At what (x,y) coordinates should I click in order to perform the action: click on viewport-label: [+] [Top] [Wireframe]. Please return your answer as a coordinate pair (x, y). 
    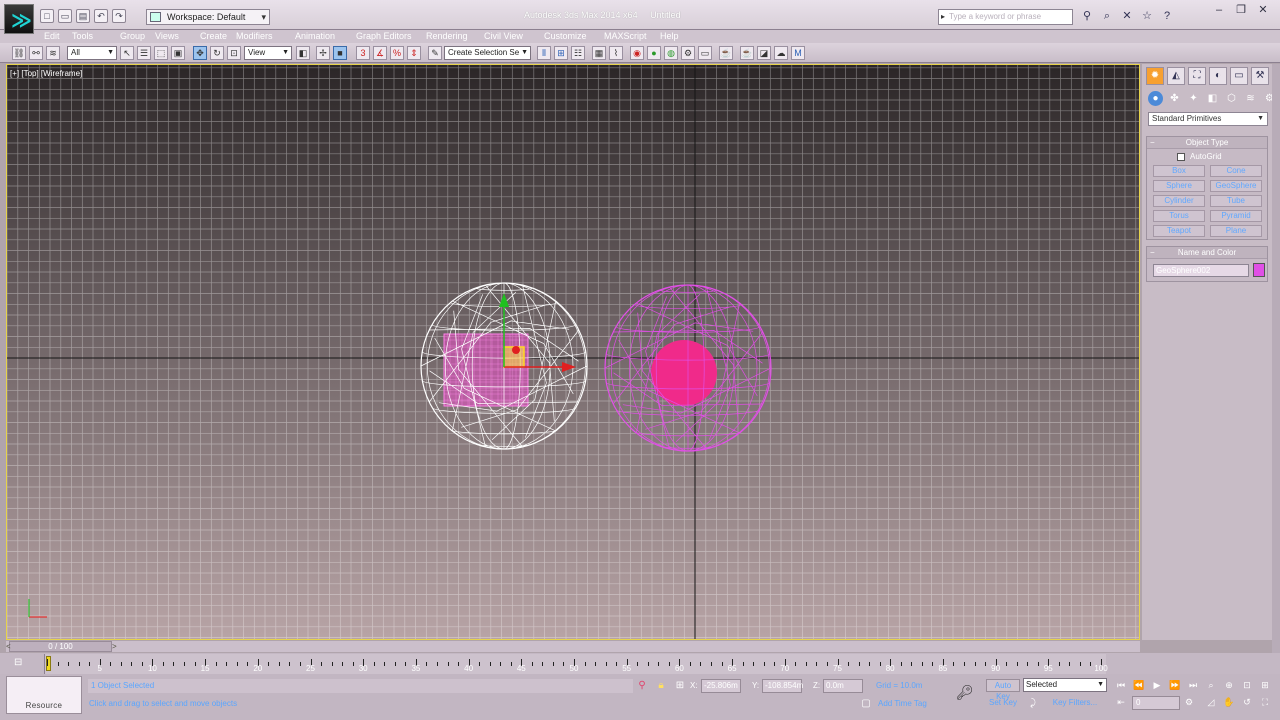
    Looking at the image, I should click on (46, 73).